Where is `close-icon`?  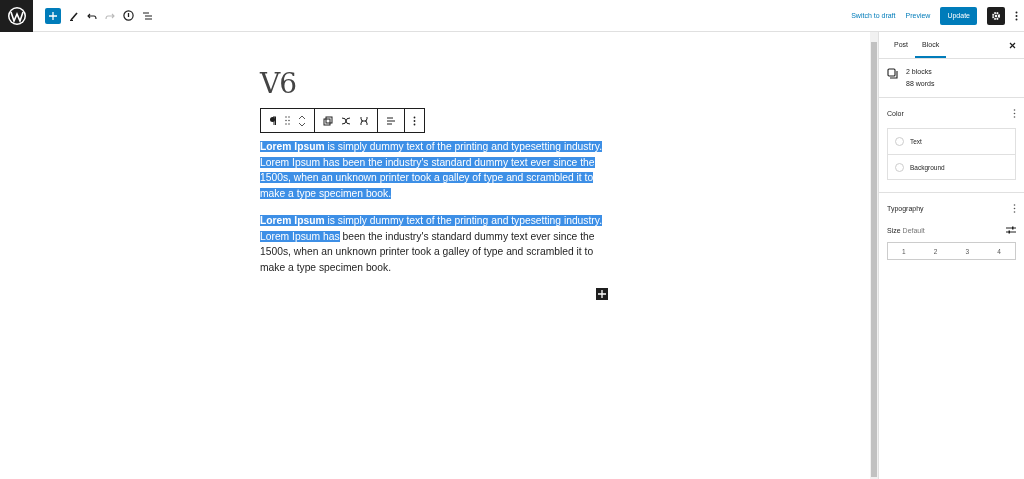
close-icon is located at coordinates (1012, 45).